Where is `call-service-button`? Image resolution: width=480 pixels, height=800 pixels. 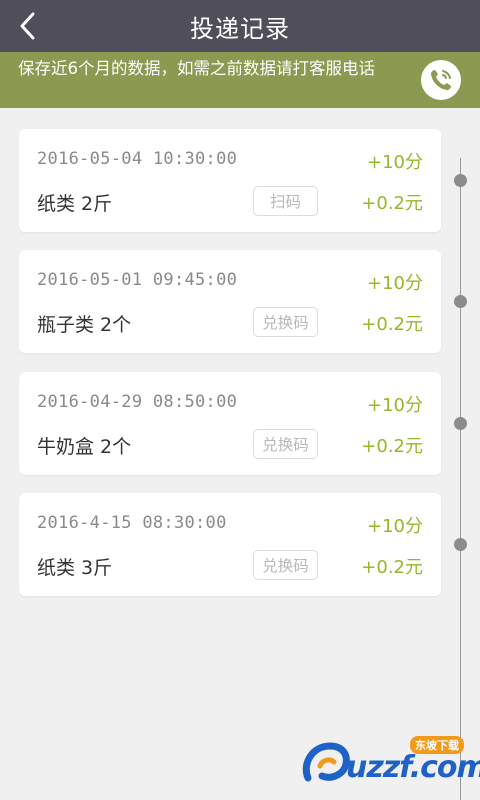
call-service-button is located at coordinates (441, 80).